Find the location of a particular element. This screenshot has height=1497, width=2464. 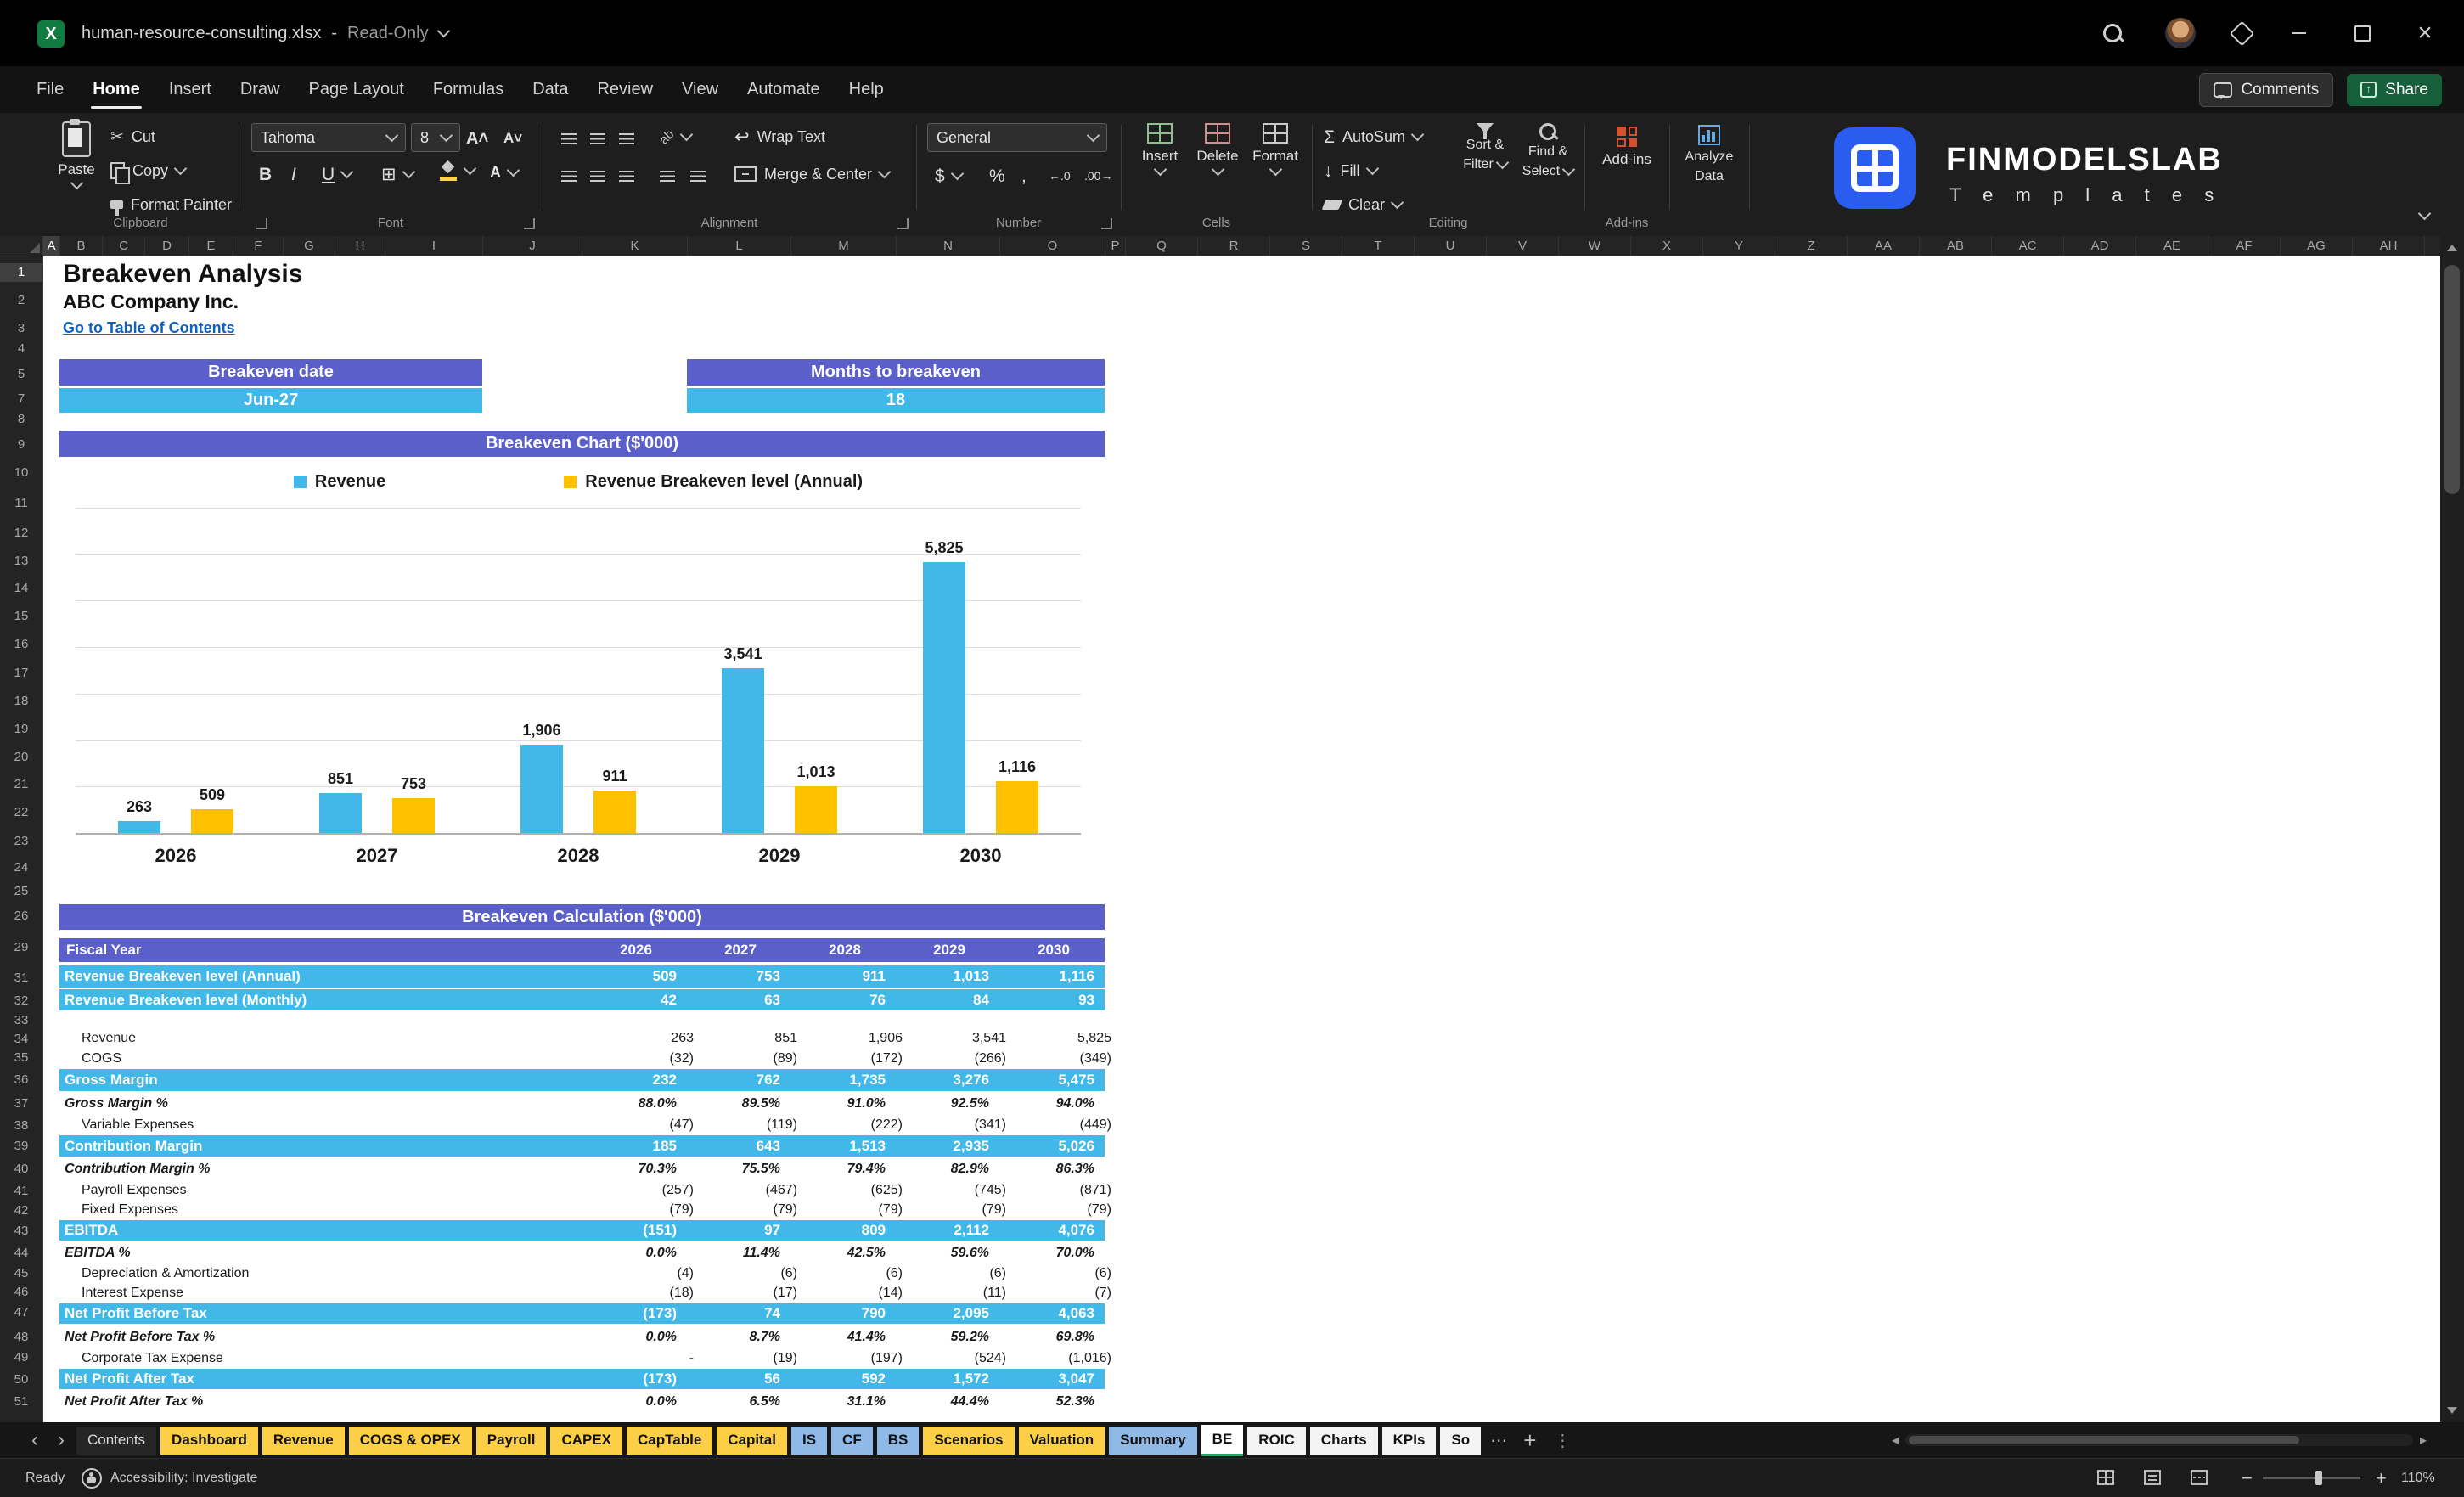

column-header-Y: Y is located at coordinates (1739, 246).